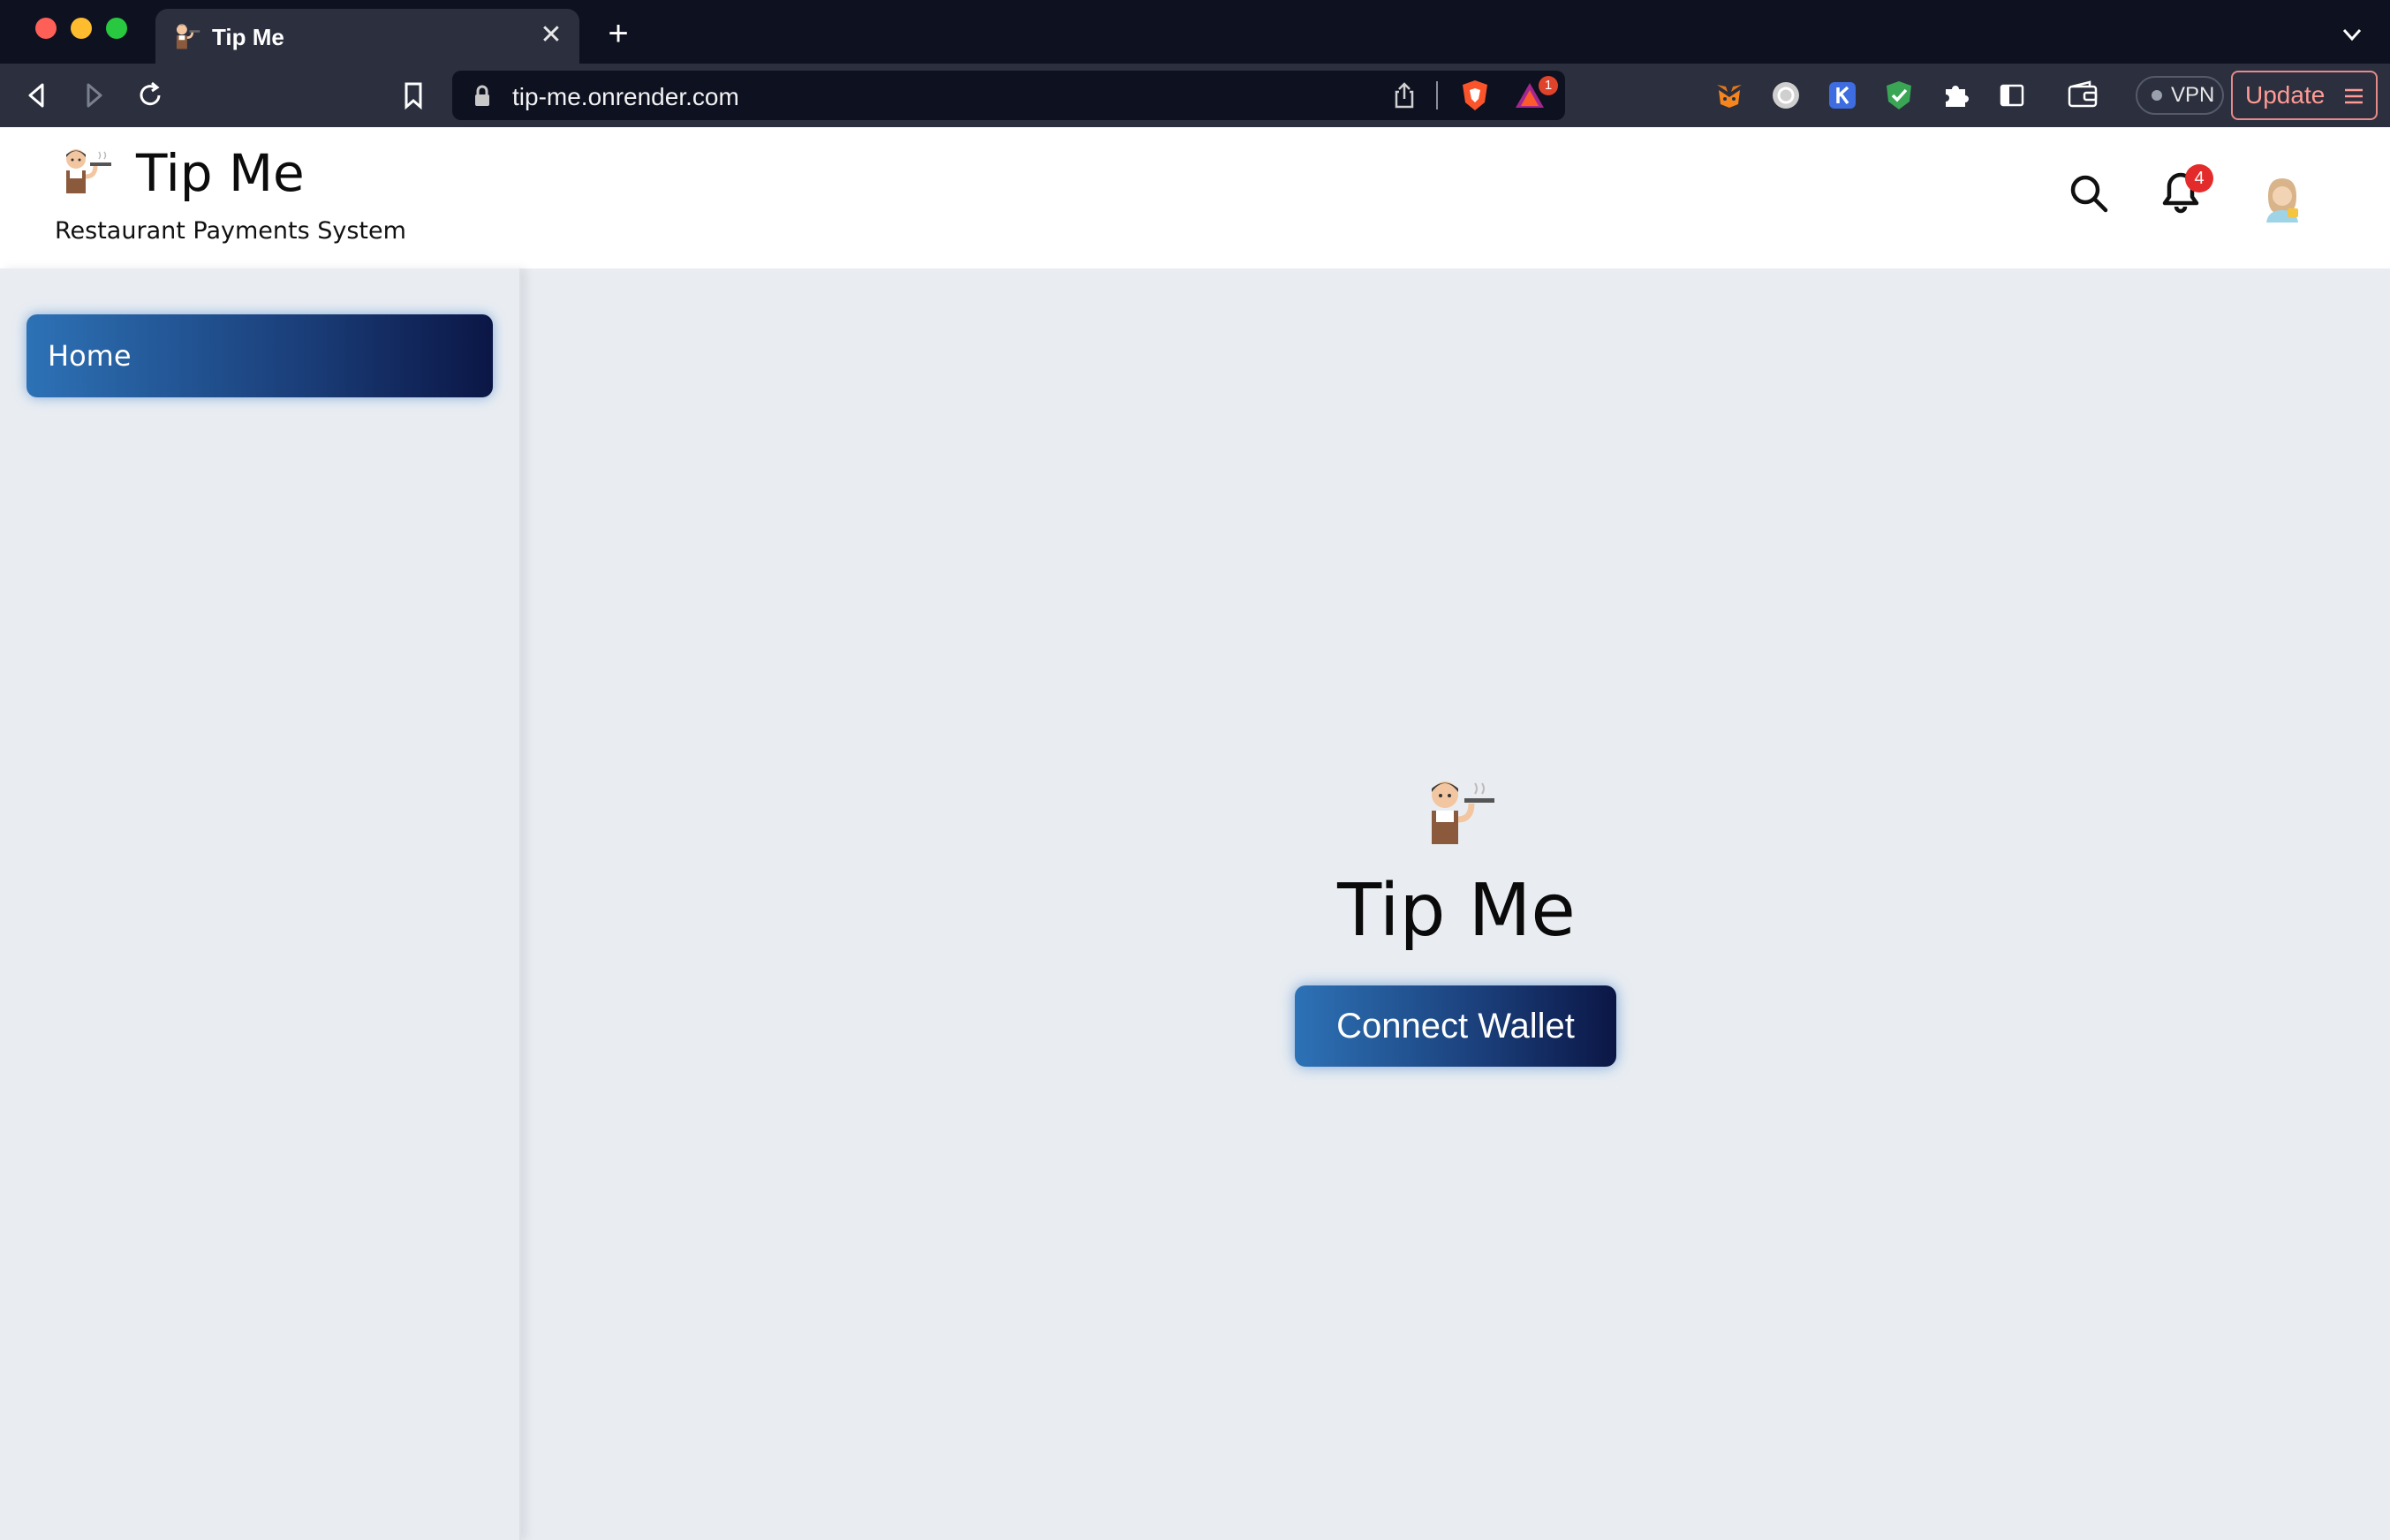 This screenshot has width=2390, height=1540. I want to click on shield-check-icon, so click(1899, 95).